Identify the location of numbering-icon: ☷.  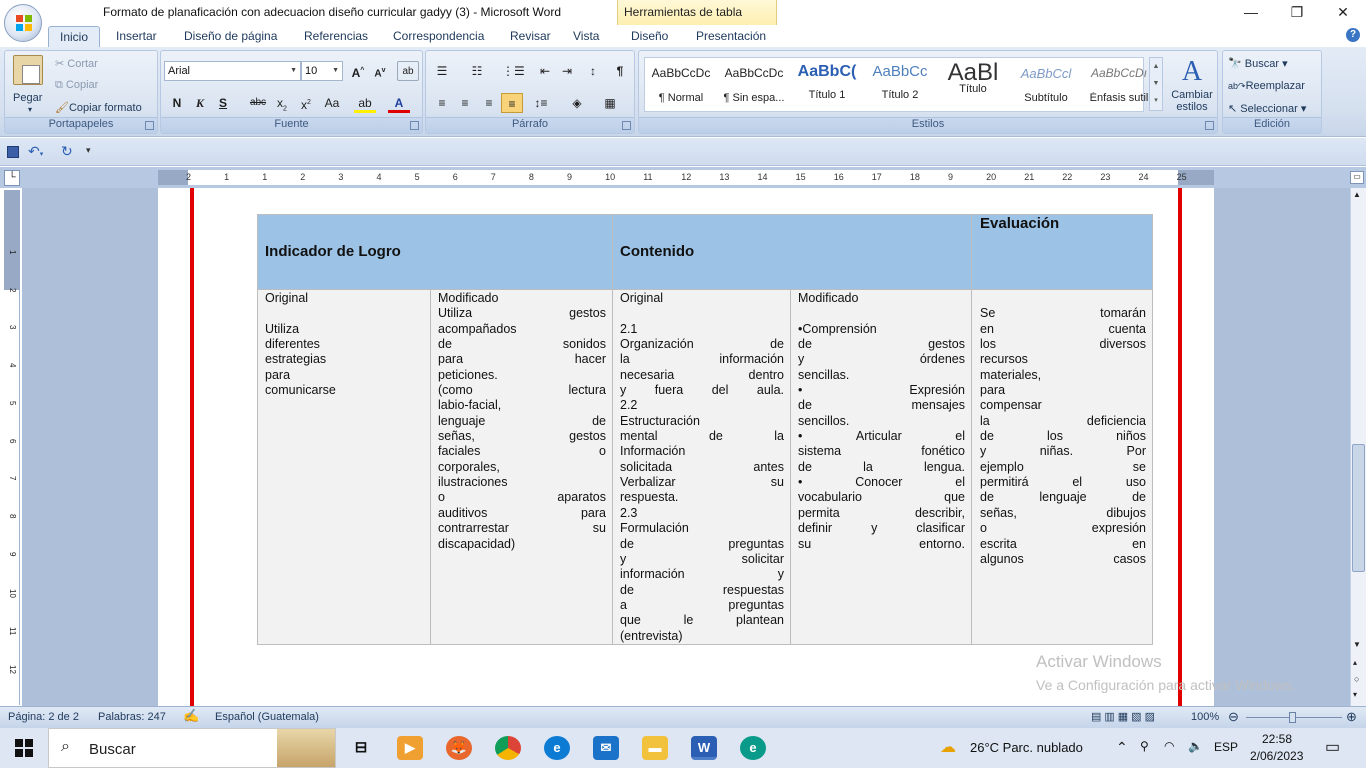
(477, 71).